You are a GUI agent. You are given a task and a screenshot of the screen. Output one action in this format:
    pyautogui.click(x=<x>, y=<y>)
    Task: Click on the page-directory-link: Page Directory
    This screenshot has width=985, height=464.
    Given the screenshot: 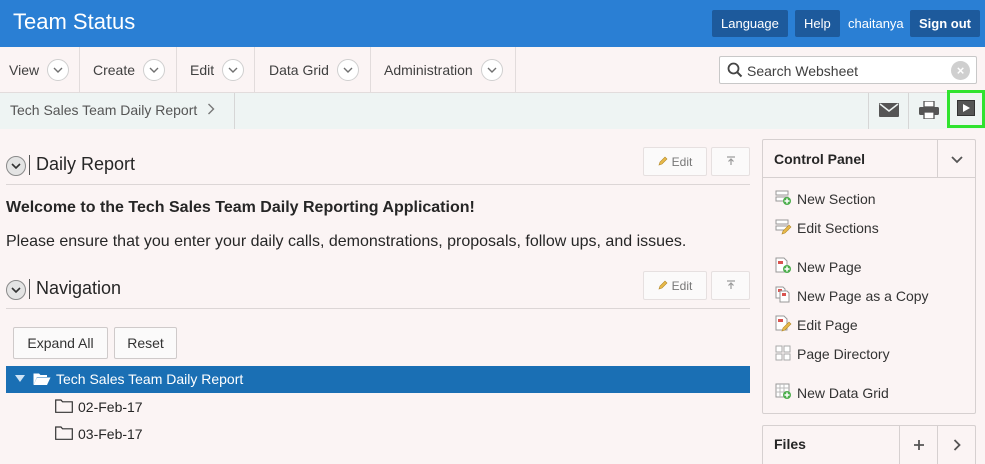 What is the action you would take?
    pyautogui.click(x=832, y=354)
    